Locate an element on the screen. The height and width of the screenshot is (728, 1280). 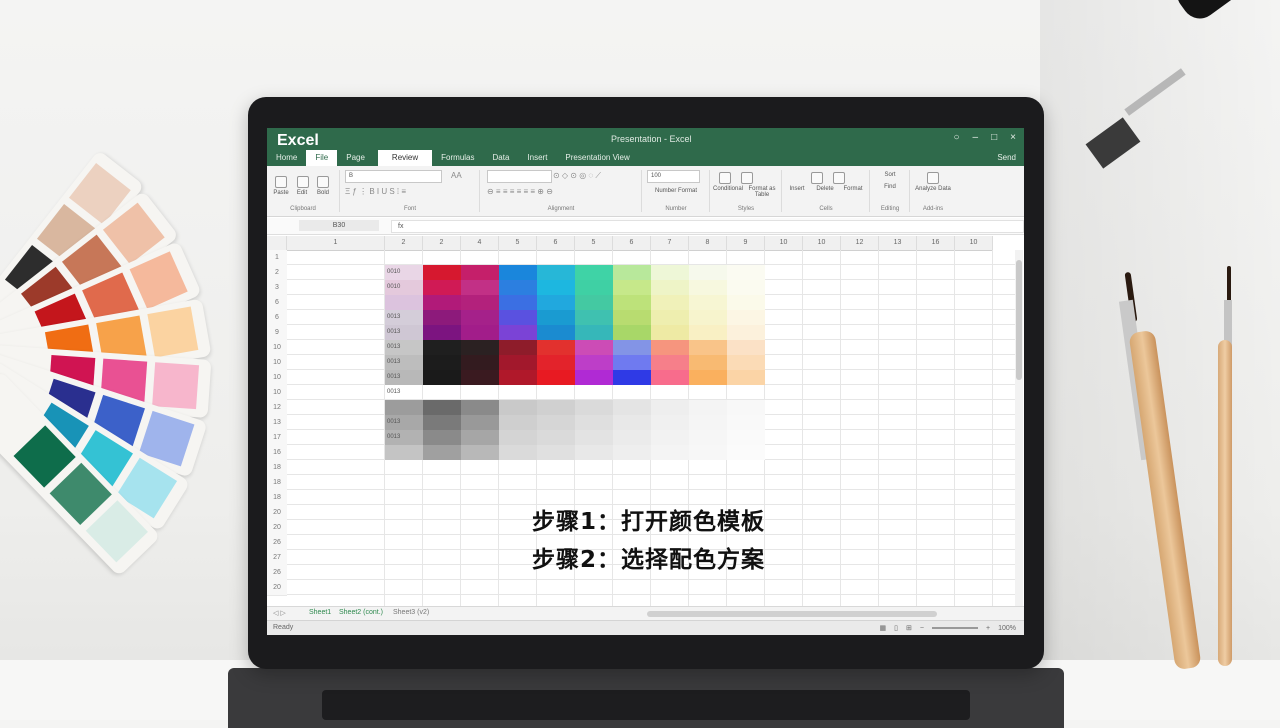
tab-presentation-view: Presentation View is located at coordinates (597, 158).